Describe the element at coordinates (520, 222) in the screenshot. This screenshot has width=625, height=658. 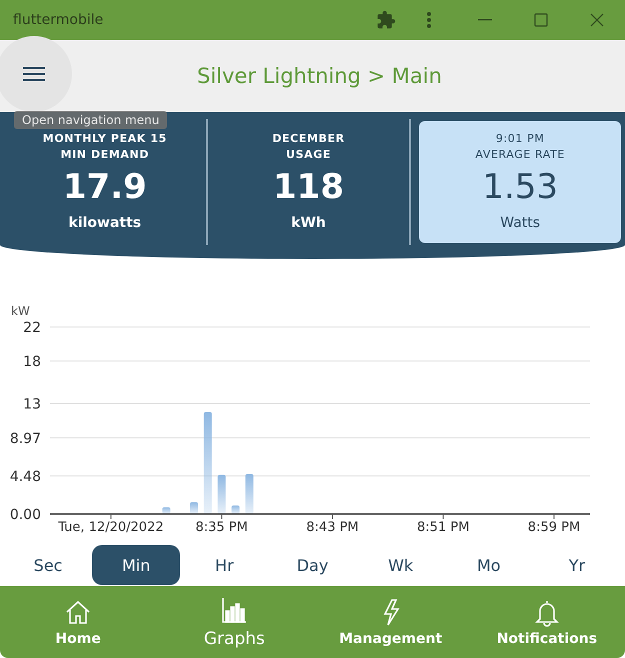
I see `stat-unit: Watts` at that location.